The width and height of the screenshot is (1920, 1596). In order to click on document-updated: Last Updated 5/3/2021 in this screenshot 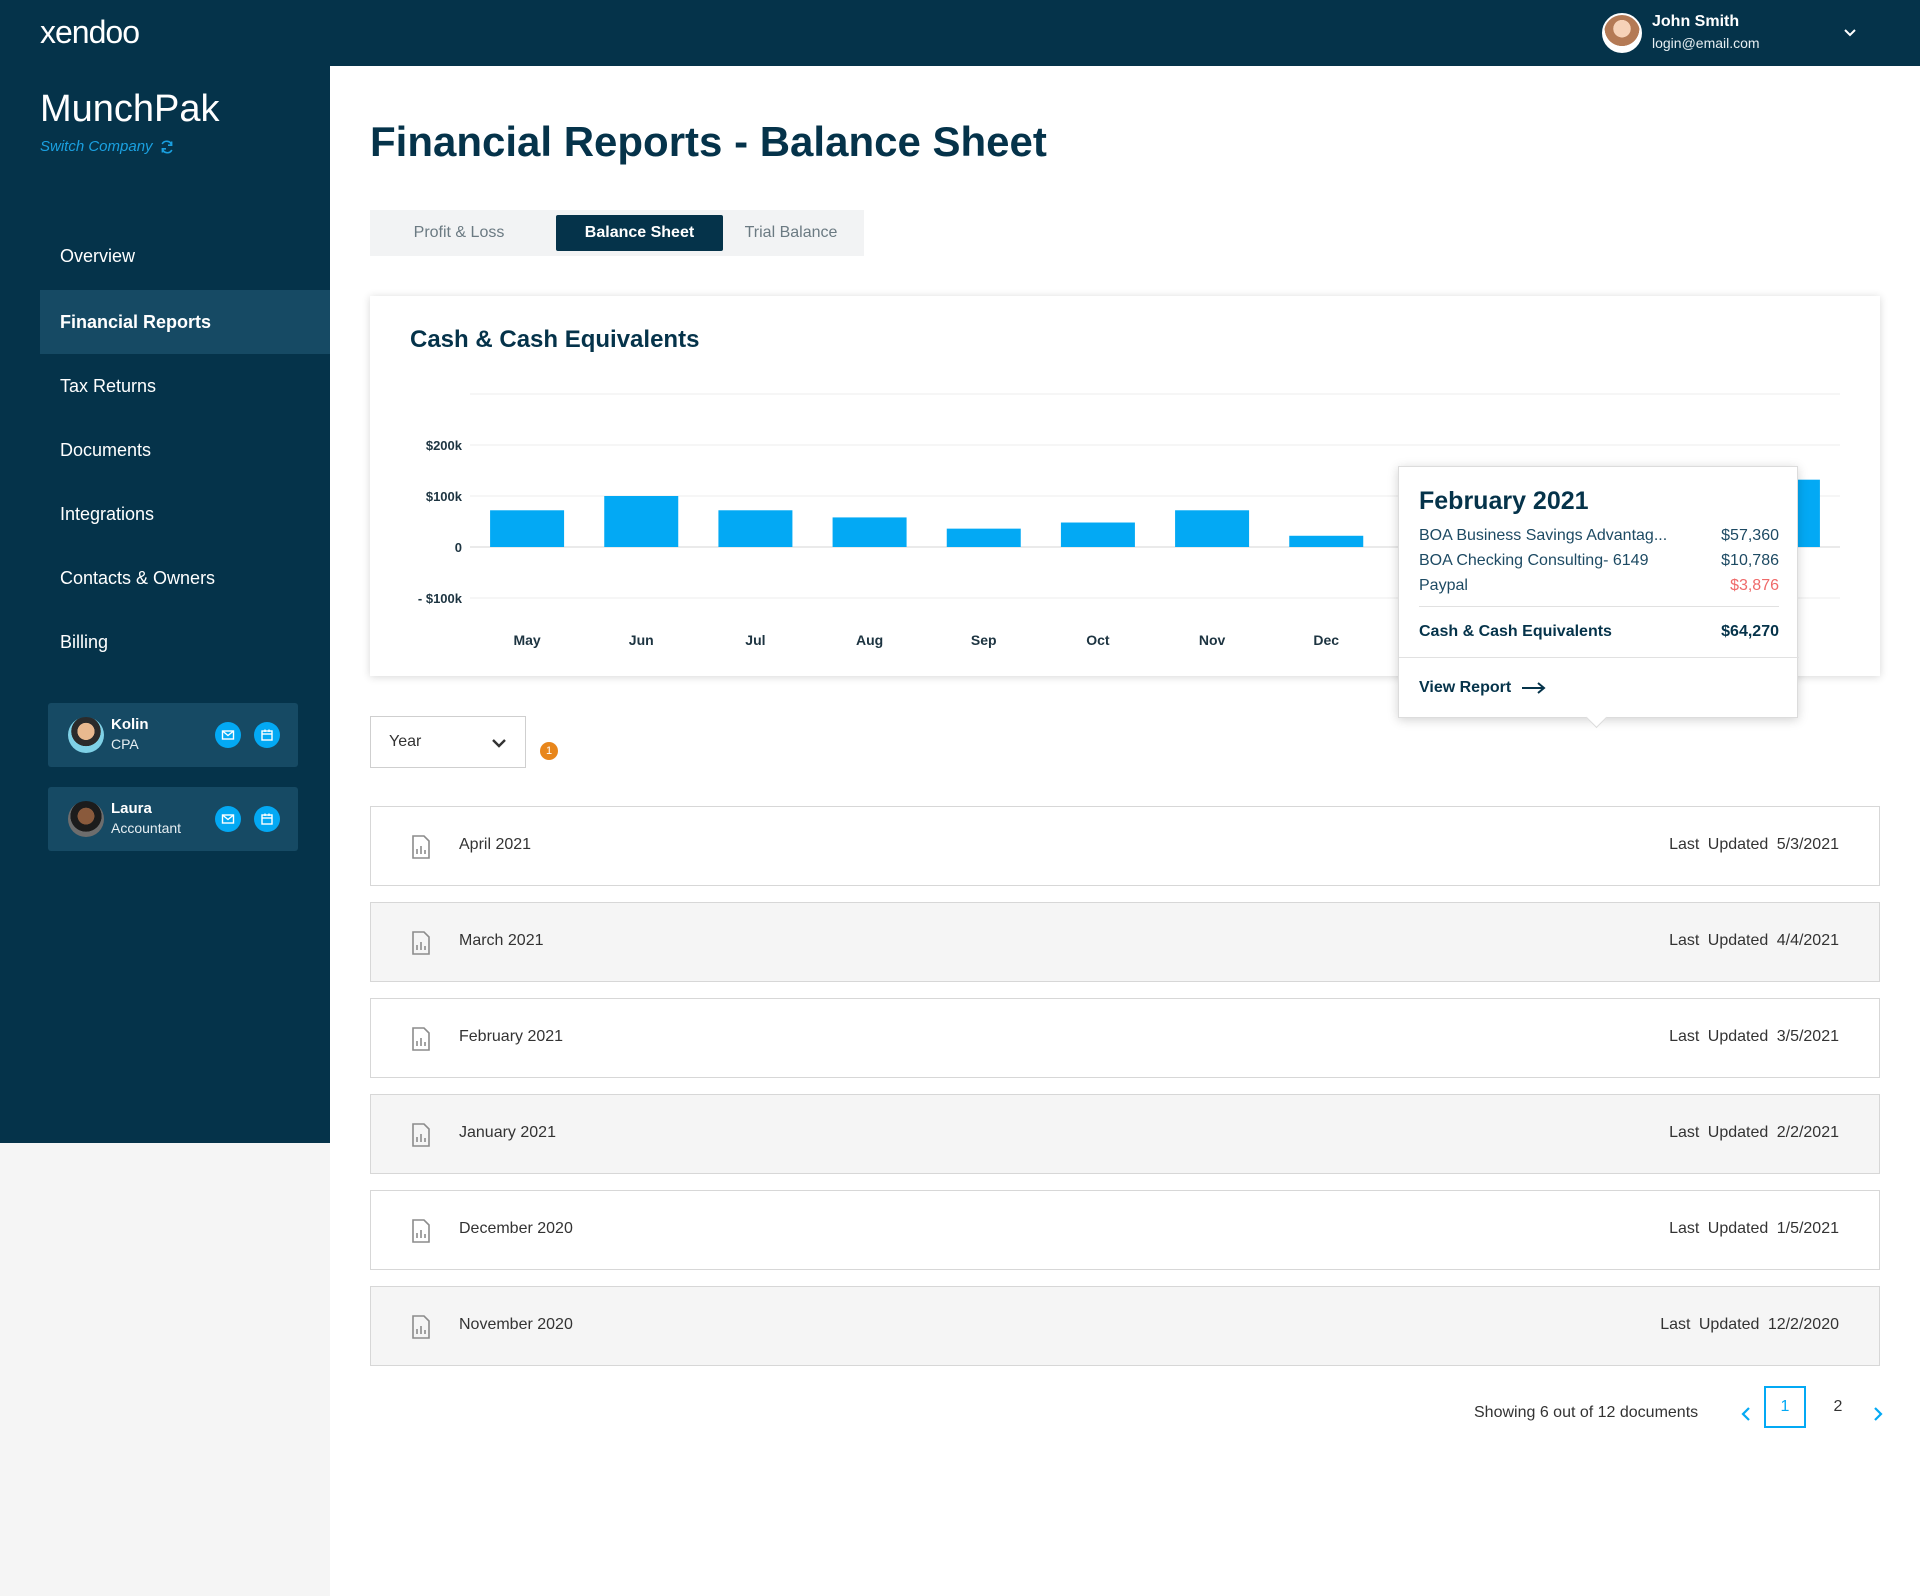, I will do `click(1754, 844)`.